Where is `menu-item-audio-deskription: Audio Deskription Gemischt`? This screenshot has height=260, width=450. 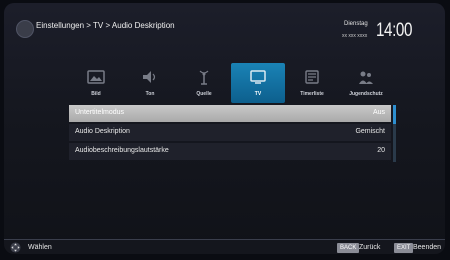 menu-item-audio-deskription: Audio Deskription Gemischt is located at coordinates (230, 132).